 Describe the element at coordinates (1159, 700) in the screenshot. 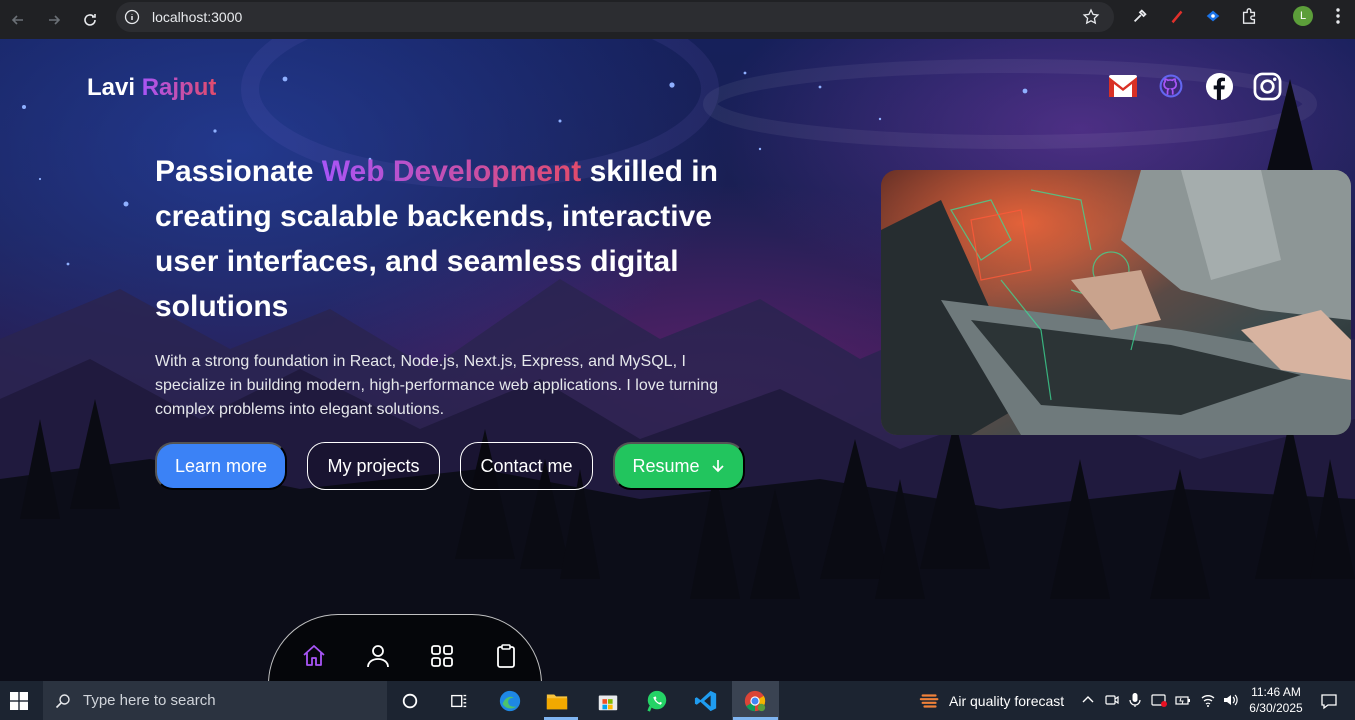

I see `screen-record-icon` at that location.